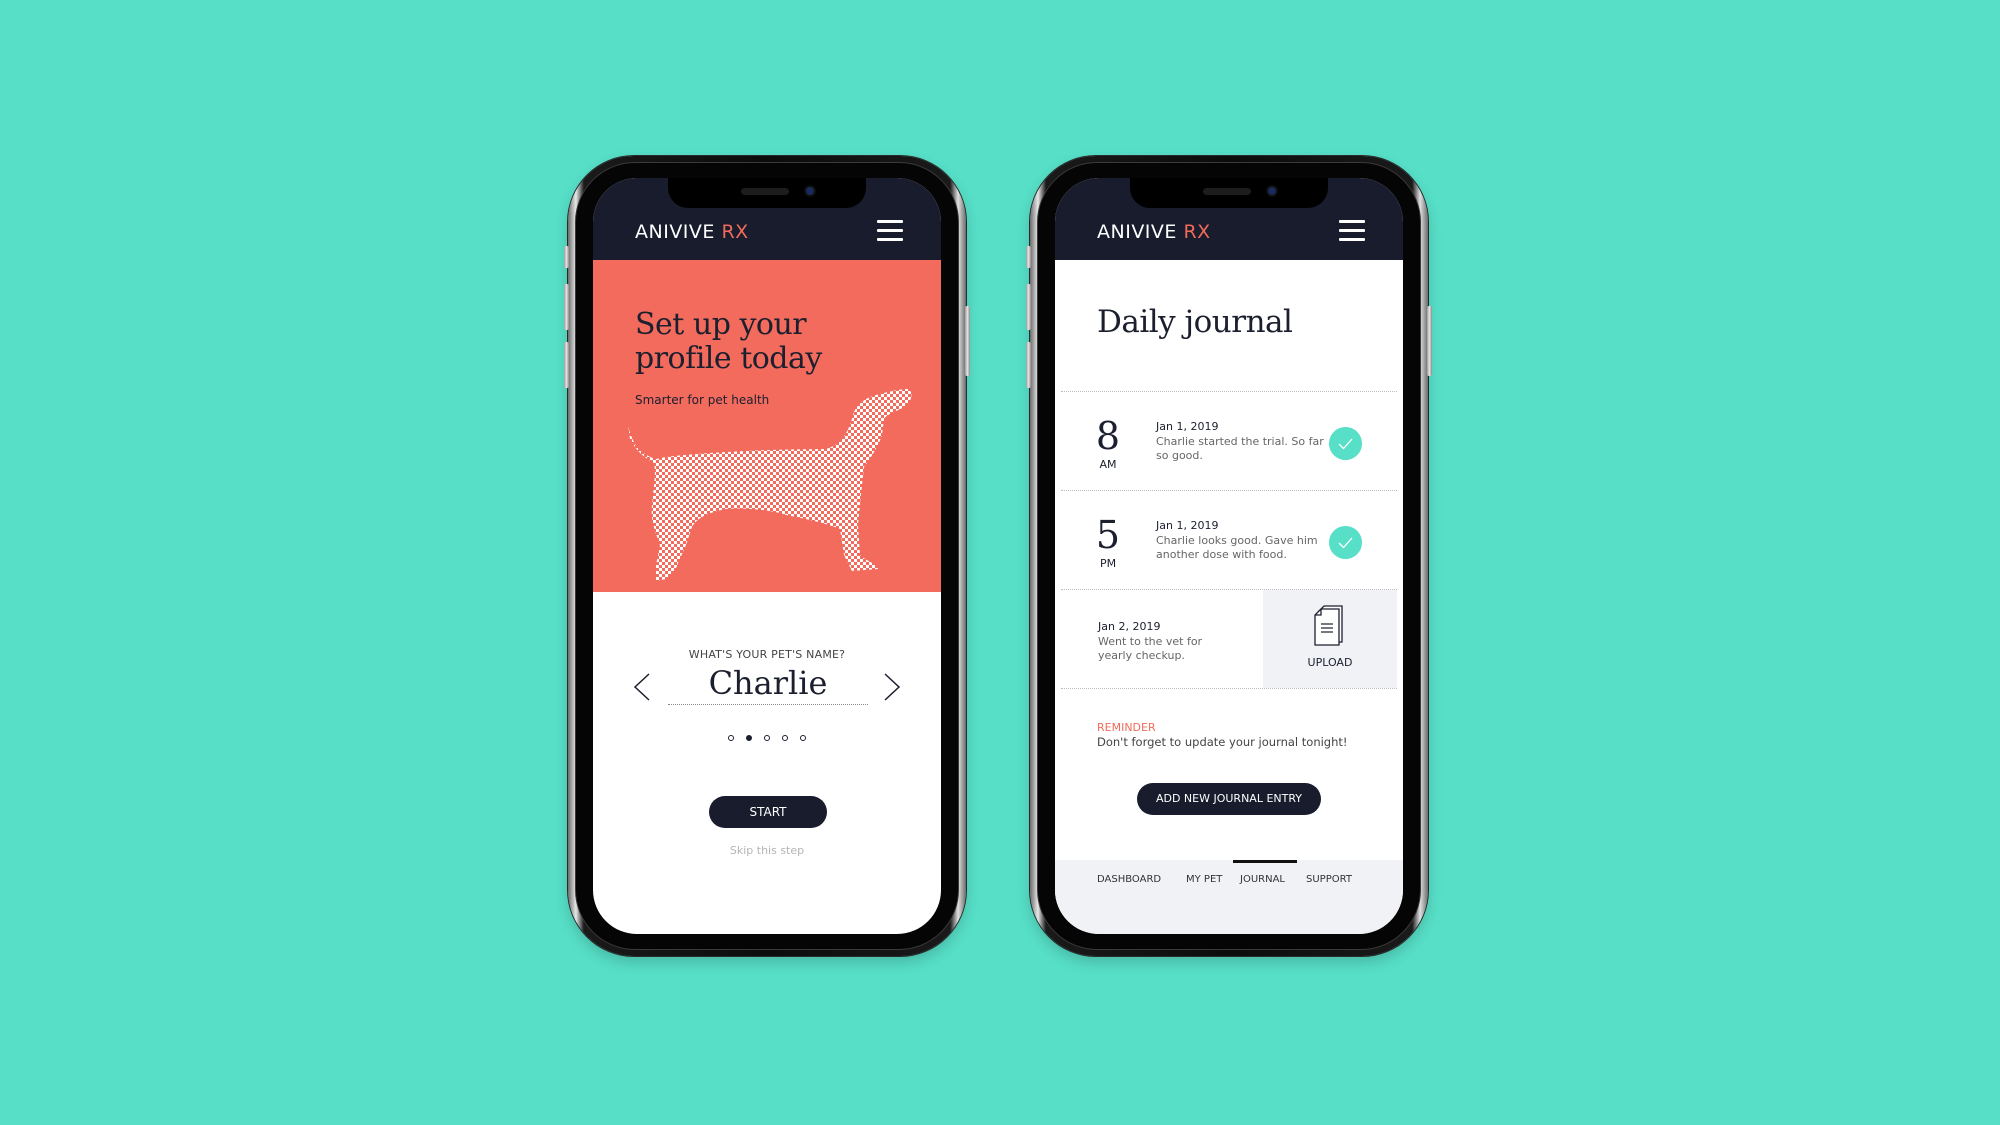  What do you see at coordinates (1150, 648) in the screenshot?
I see `entry-text: Went to the vet for yearly checkup.` at bounding box center [1150, 648].